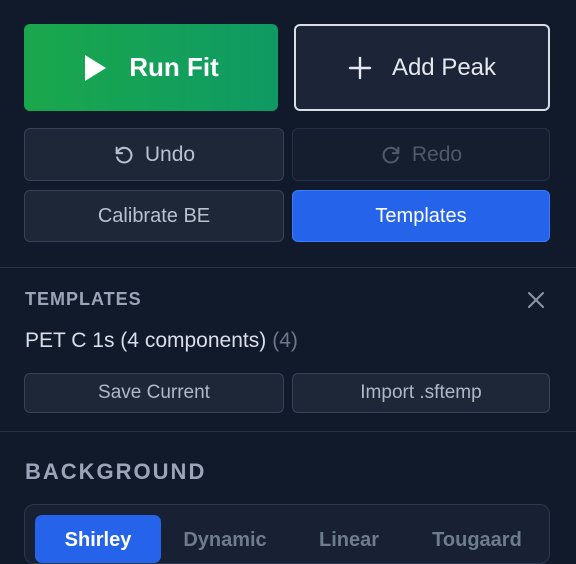 The image size is (576, 564). I want to click on save-current-button: Save Current, so click(154, 393).